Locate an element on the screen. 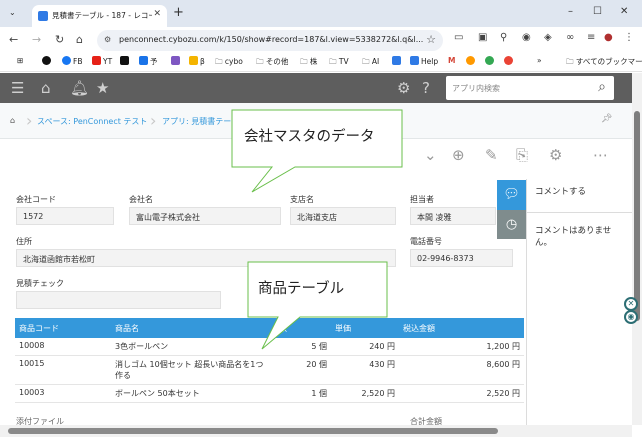  callout-product-text: 商品テーブル is located at coordinates (301, 289).